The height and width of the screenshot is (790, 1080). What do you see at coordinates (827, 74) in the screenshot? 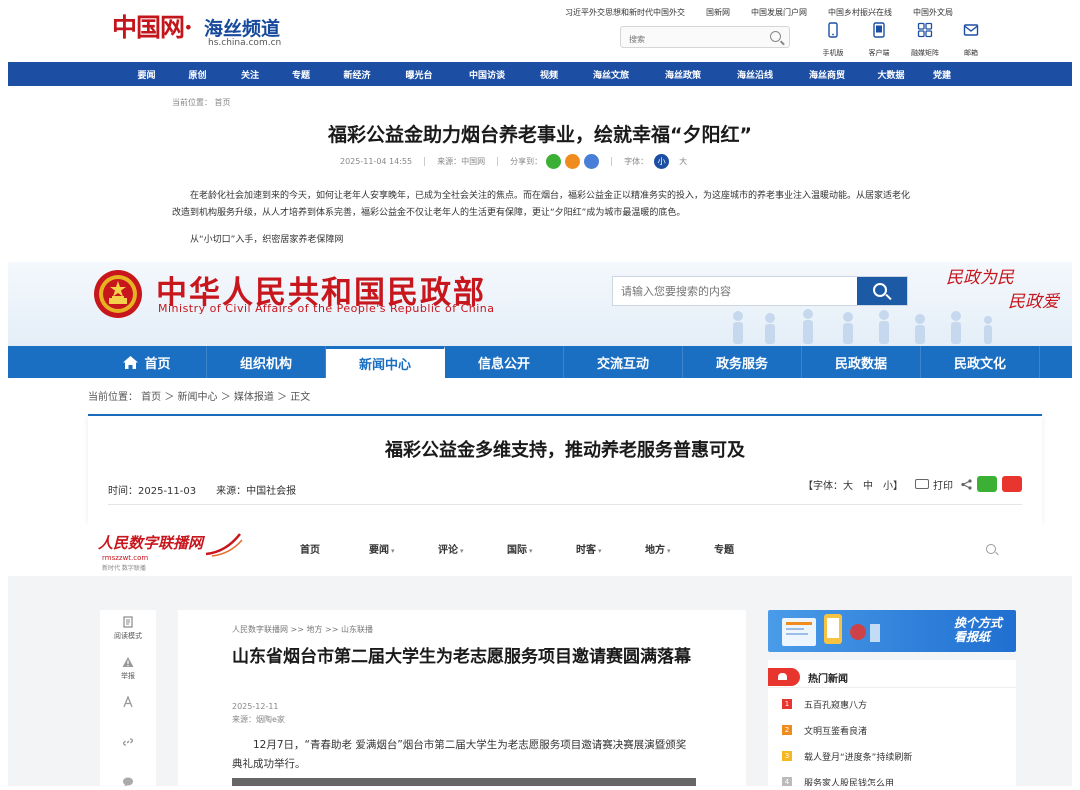
I see `nav-item: 海丝商贸` at bounding box center [827, 74].